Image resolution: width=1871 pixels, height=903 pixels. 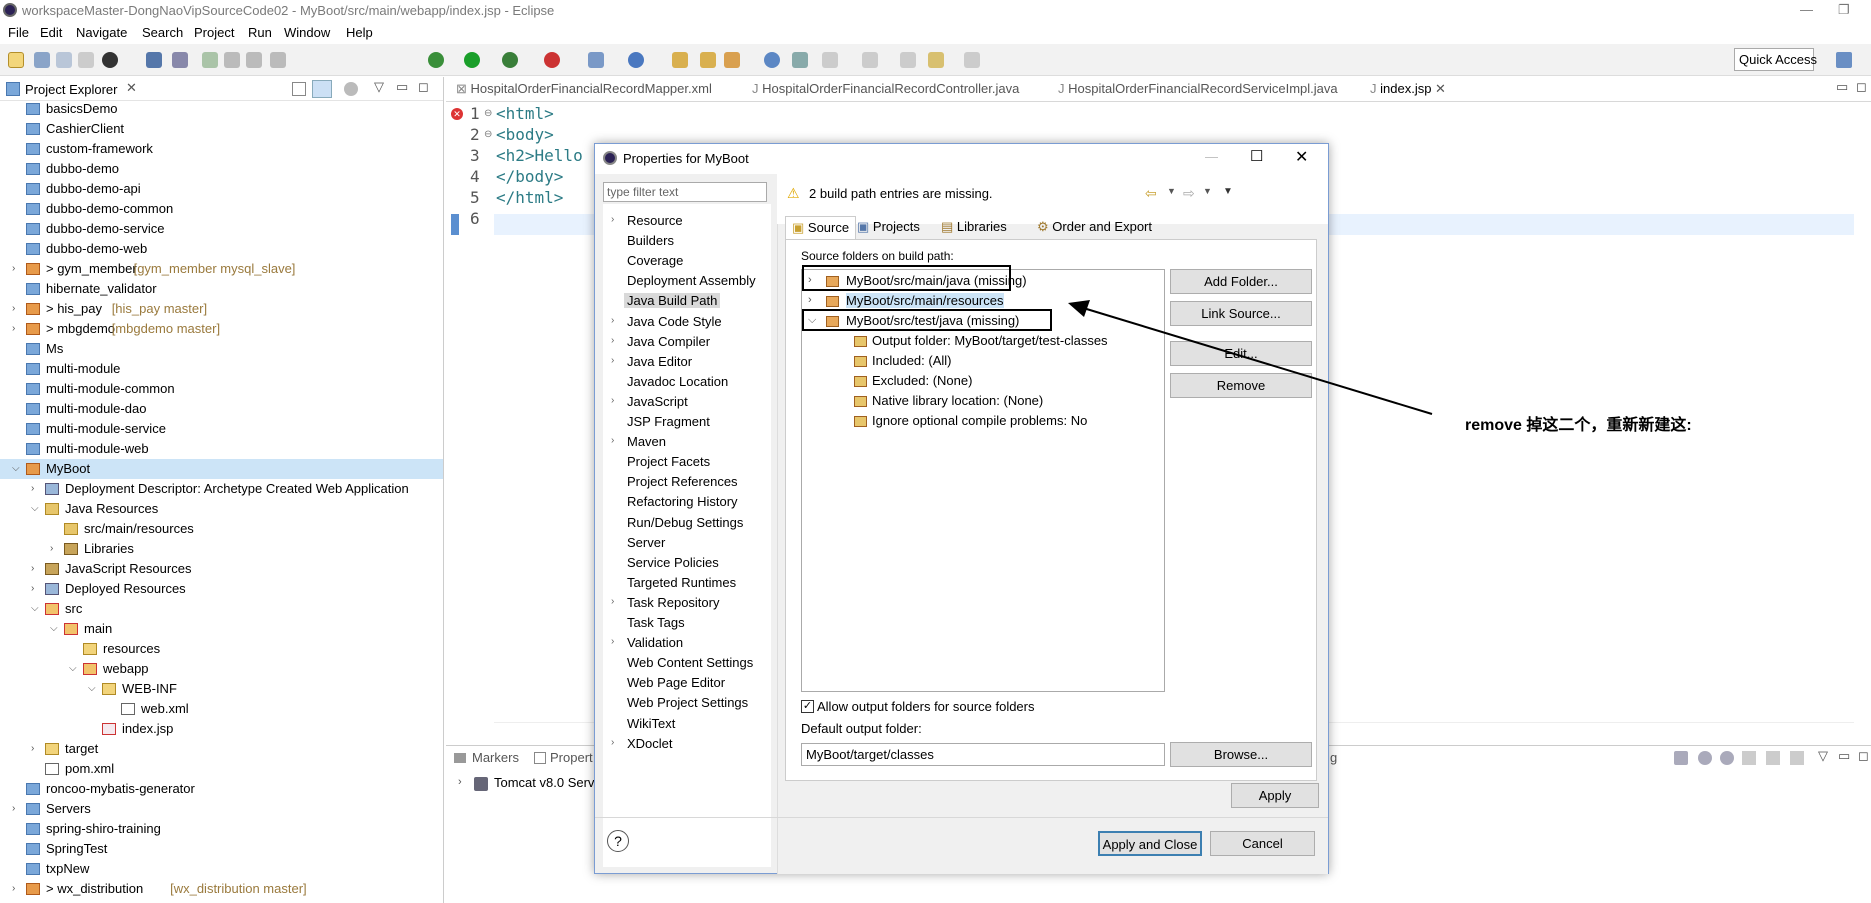 I want to click on annotation-text: remove 掉这二个，重新新建这:, so click(x=1578, y=425).